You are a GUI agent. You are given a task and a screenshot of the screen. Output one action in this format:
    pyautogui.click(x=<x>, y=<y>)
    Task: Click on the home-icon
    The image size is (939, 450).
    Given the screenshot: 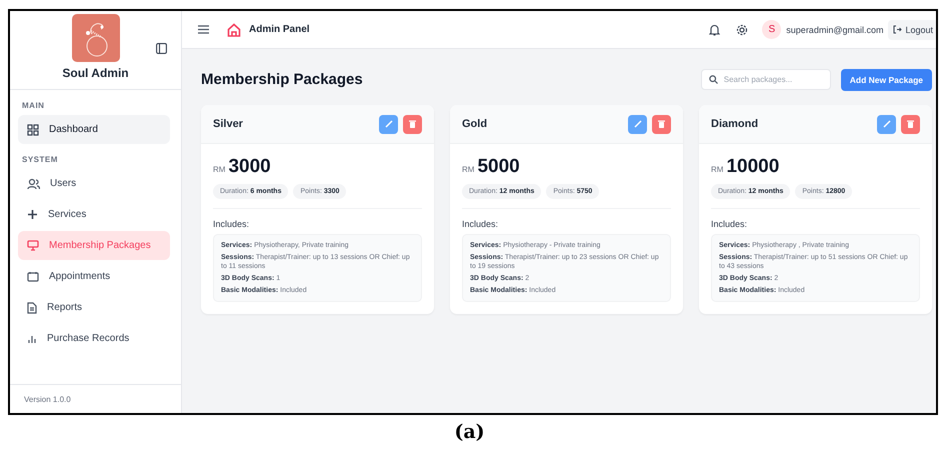 What is the action you would take?
    pyautogui.click(x=234, y=29)
    